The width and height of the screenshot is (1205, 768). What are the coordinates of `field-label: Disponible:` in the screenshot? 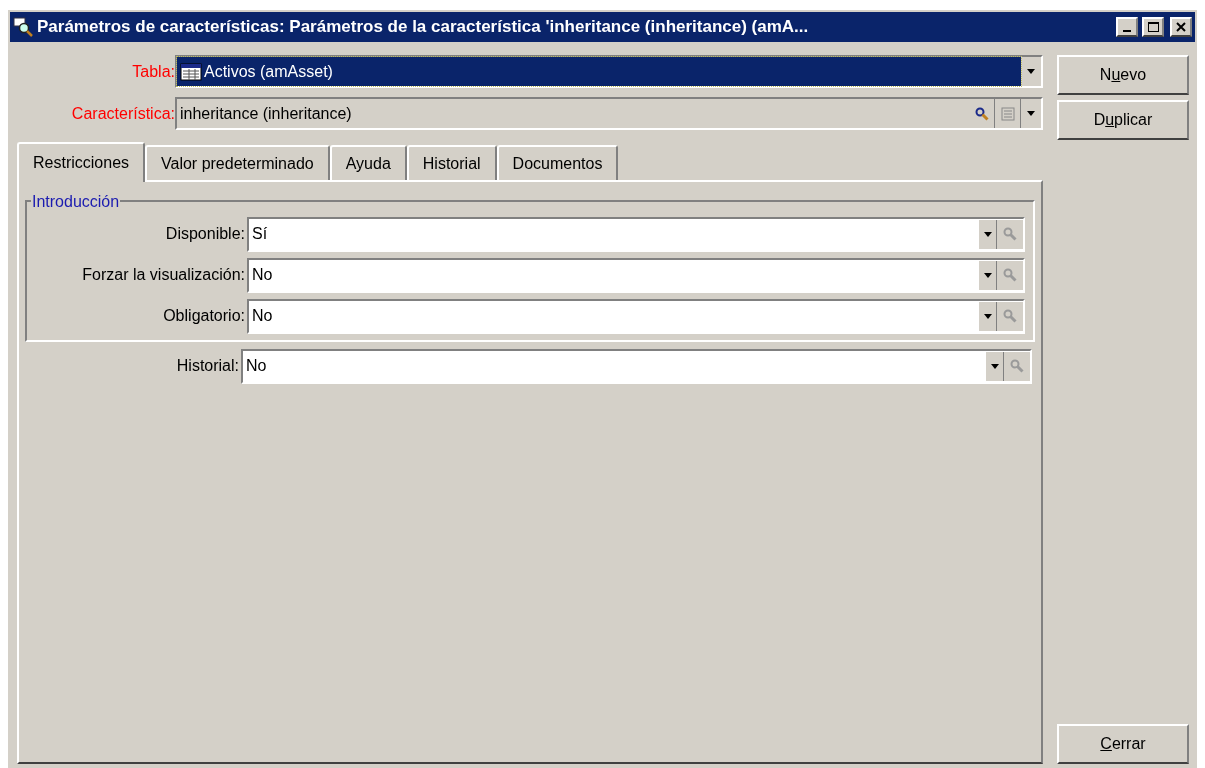 It's located at (205, 234).